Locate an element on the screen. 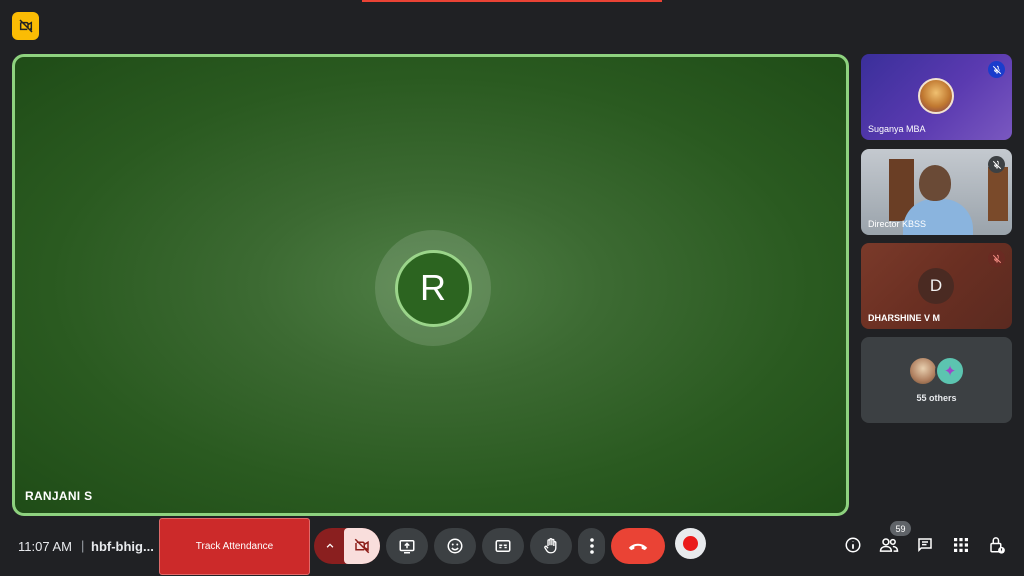 This screenshot has height=576, width=1024. raise-hand-button is located at coordinates (551, 546).